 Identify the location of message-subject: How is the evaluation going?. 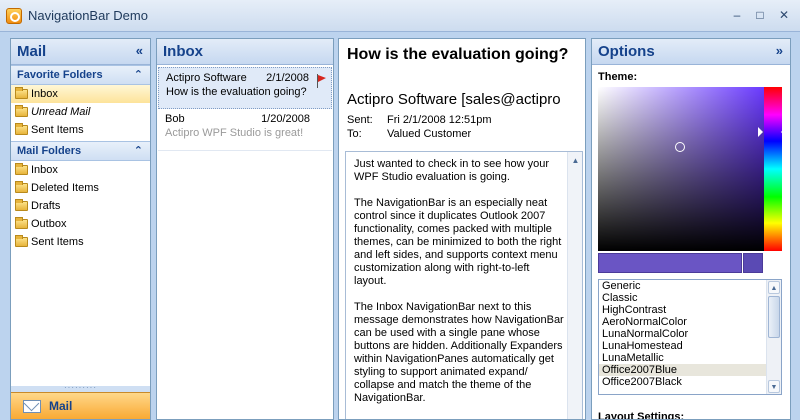
(236, 92).